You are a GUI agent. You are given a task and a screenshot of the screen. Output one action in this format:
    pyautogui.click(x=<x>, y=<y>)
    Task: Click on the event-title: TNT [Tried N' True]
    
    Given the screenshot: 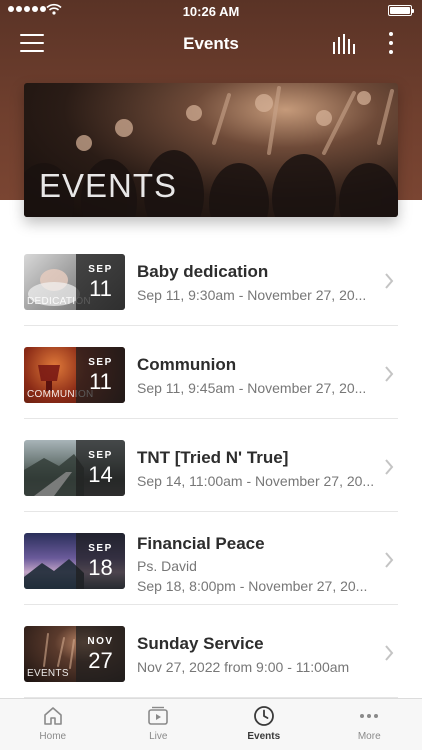 What is the action you would take?
    pyautogui.click(x=213, y=457)
    